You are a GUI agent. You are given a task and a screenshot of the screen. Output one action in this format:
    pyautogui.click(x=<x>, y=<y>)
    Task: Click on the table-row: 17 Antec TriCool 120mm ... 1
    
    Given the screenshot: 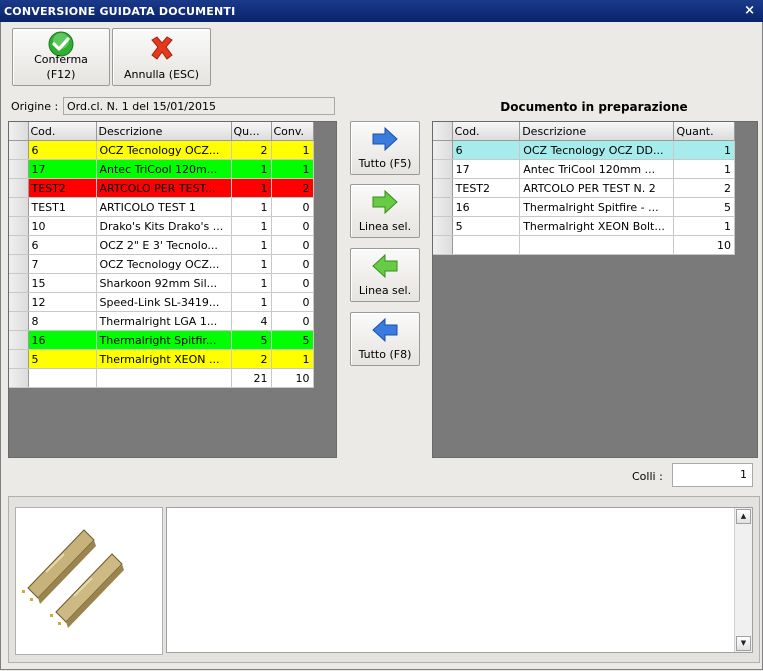 What is the action you would take?
    pyautogui.click(x=584, y=169)
    